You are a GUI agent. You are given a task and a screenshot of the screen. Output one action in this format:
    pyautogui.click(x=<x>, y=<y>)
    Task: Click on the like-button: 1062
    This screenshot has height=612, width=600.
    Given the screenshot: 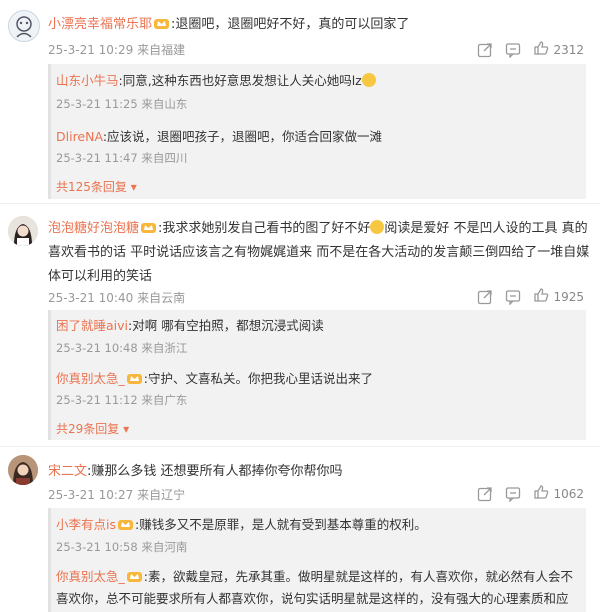 What is the action you would take?
    pyautogui.click(x=558, y=493)
    